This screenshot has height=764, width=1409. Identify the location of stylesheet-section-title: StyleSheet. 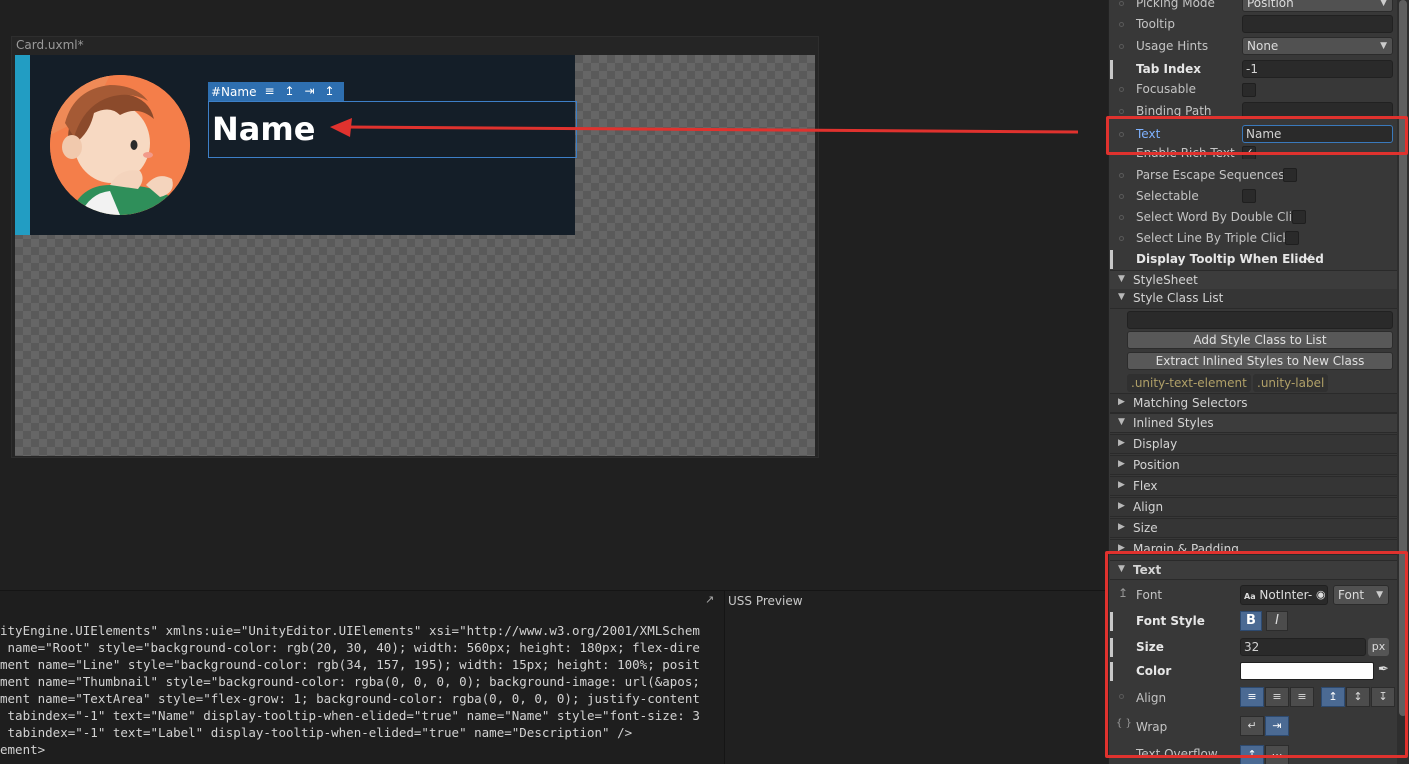
(1165, 280).